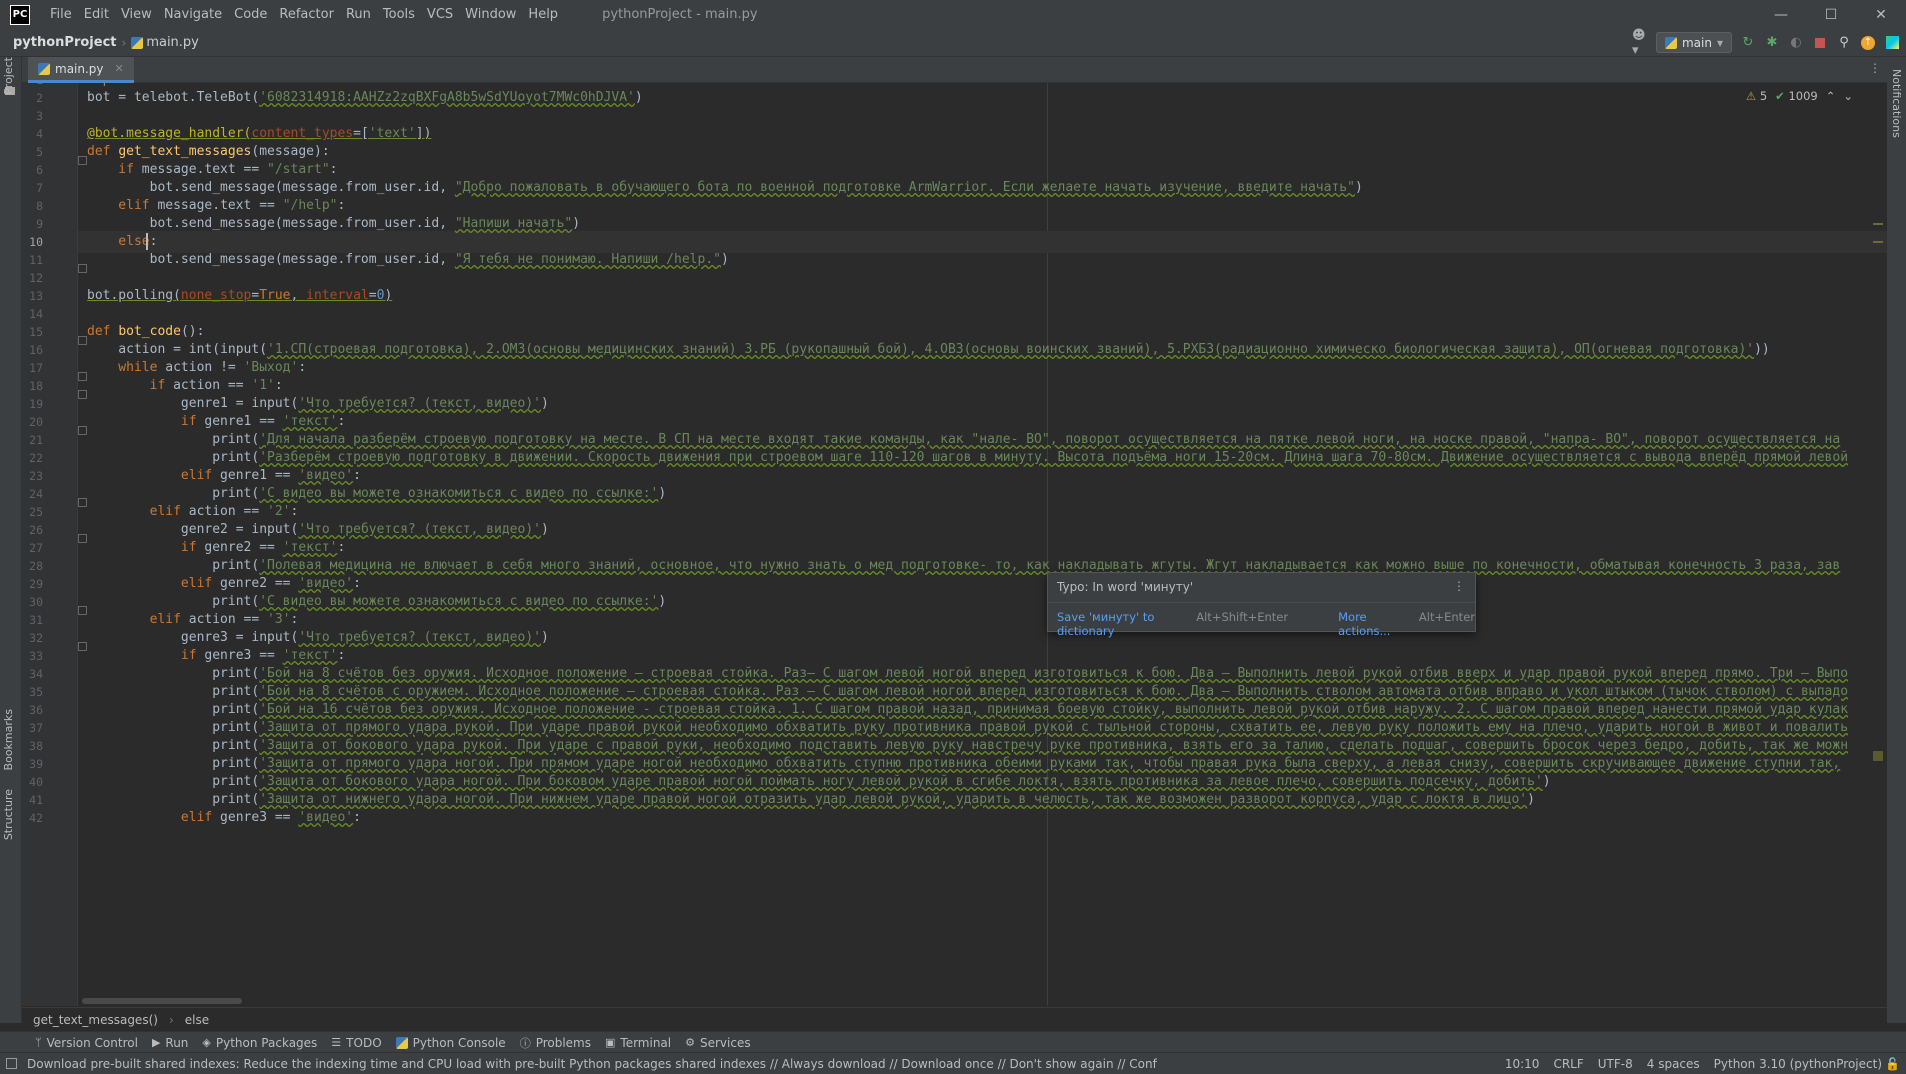  What do you see at coordinates (61, 14) in the screenshot?
I see `menu-file: File` at bounding box center [61, 14].